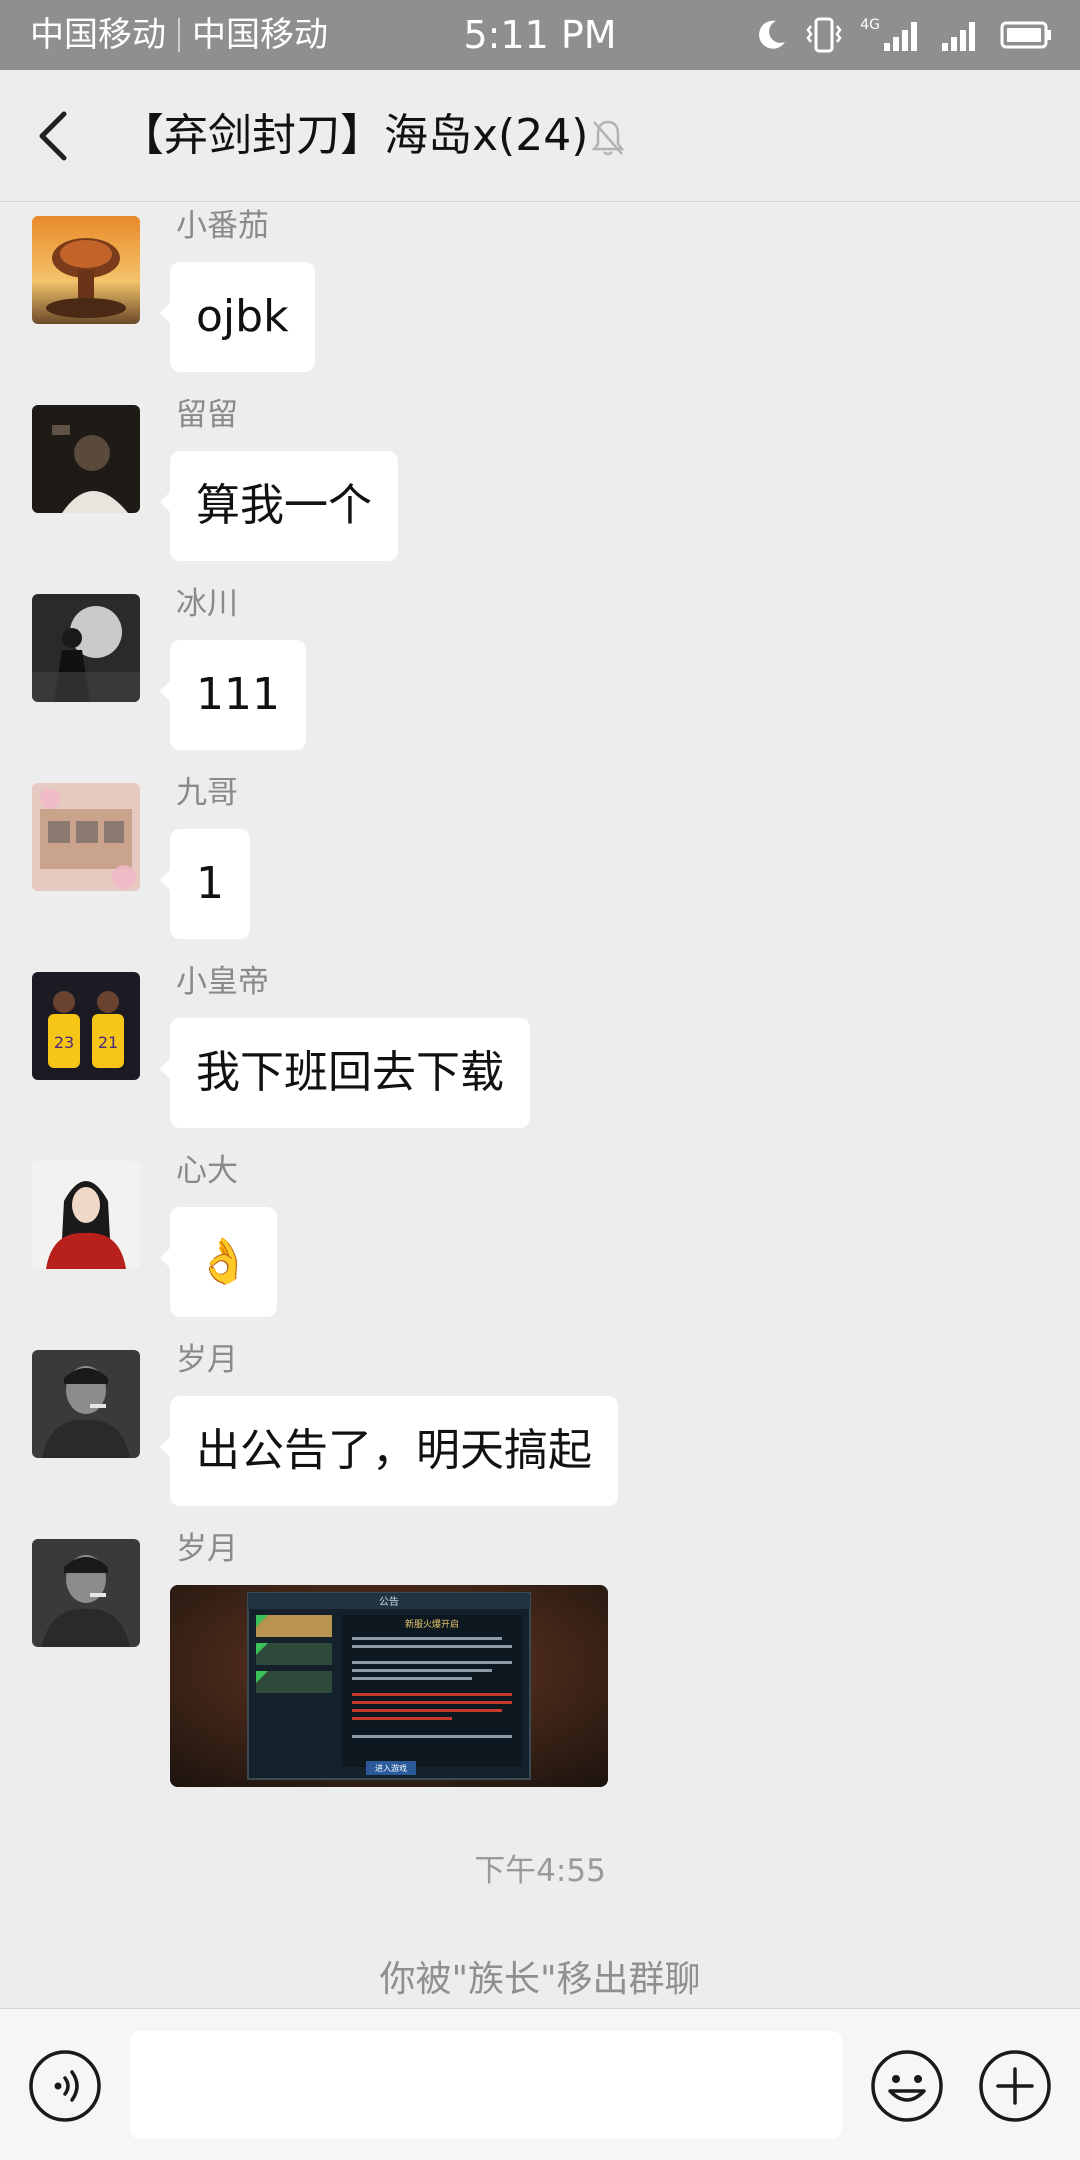 Image resolution: width=1080 pixels, height=2160 pixels. What do you see at coordinates (1015, 2086) in the screenshot?
I see `more-options-button` at bounding box center [1015, 2086].